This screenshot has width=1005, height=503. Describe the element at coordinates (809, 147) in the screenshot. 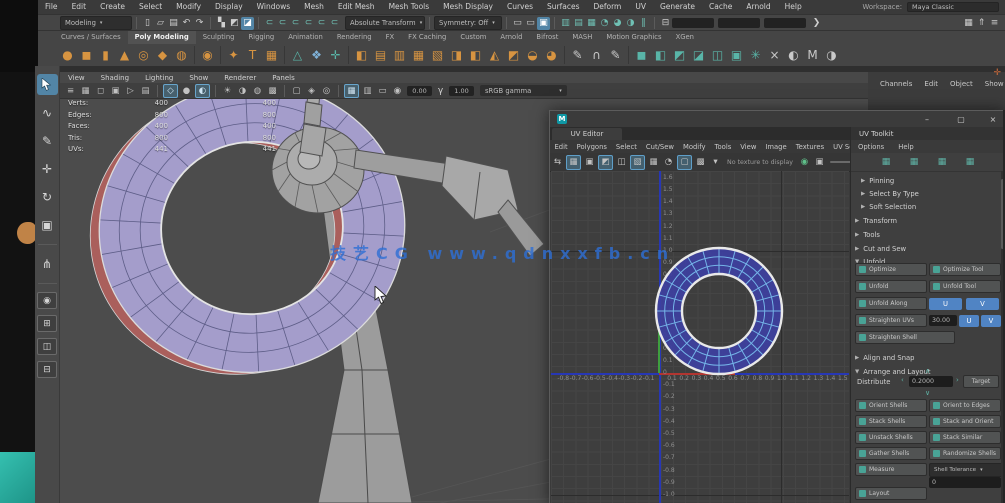

I see `uv-menu-textures: Textures` at that location.